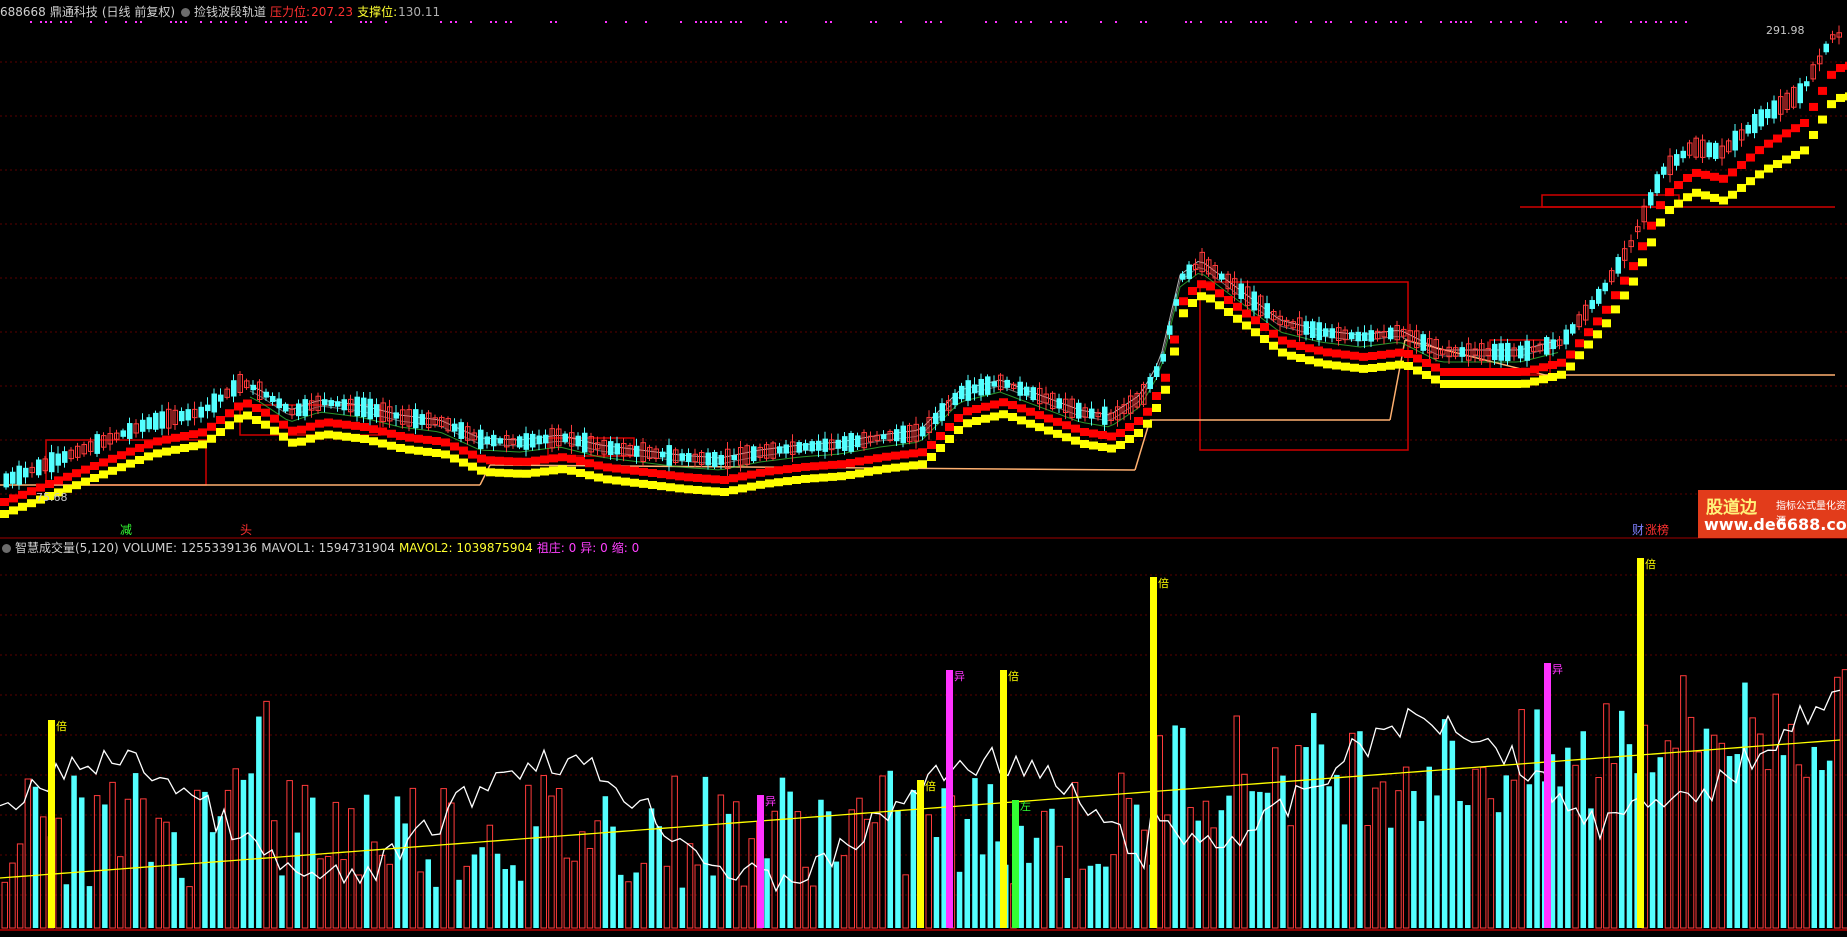  What do you see at coordinates (1775, 524) in the screenshot?
I see `watermark-url: www.de6688.com` at bounding box center [1775, 524].